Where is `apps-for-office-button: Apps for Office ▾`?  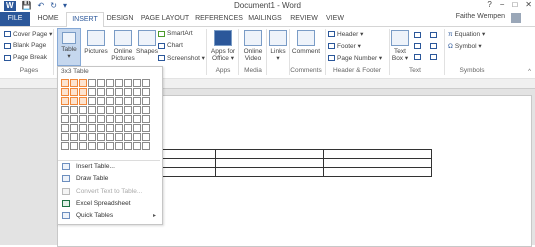 apps-for-office-button: Apps for Office ▾ is located at coordinates (223, 46).